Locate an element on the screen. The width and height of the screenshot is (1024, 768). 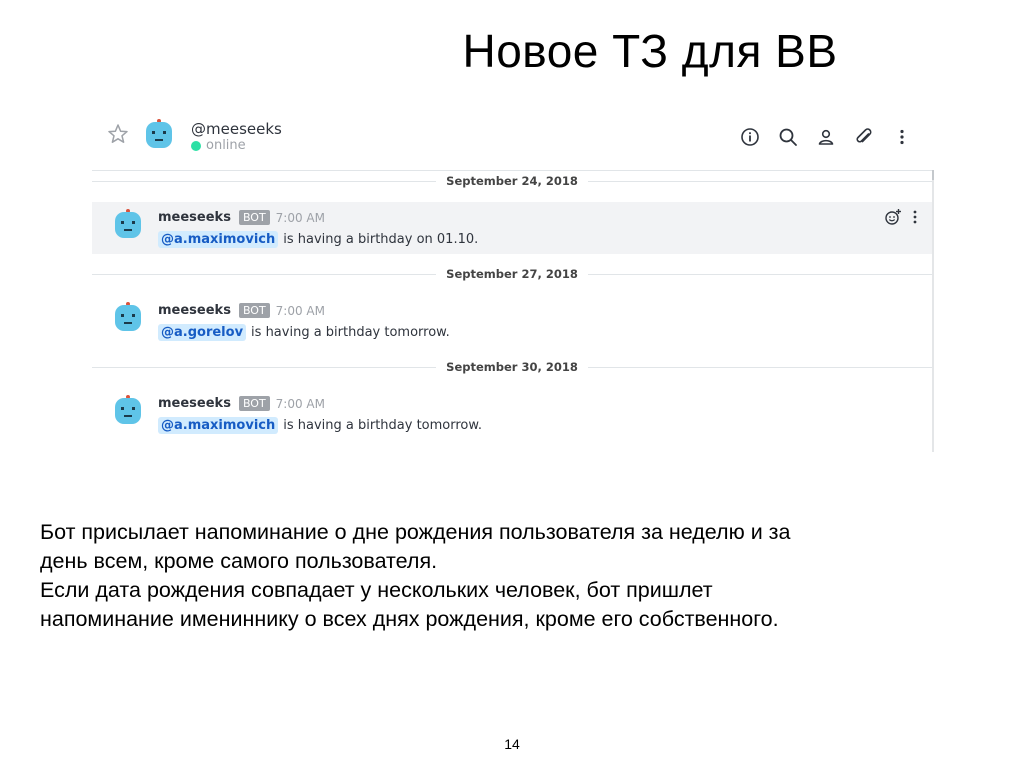
header-actions is located at coordinates (826, 137).